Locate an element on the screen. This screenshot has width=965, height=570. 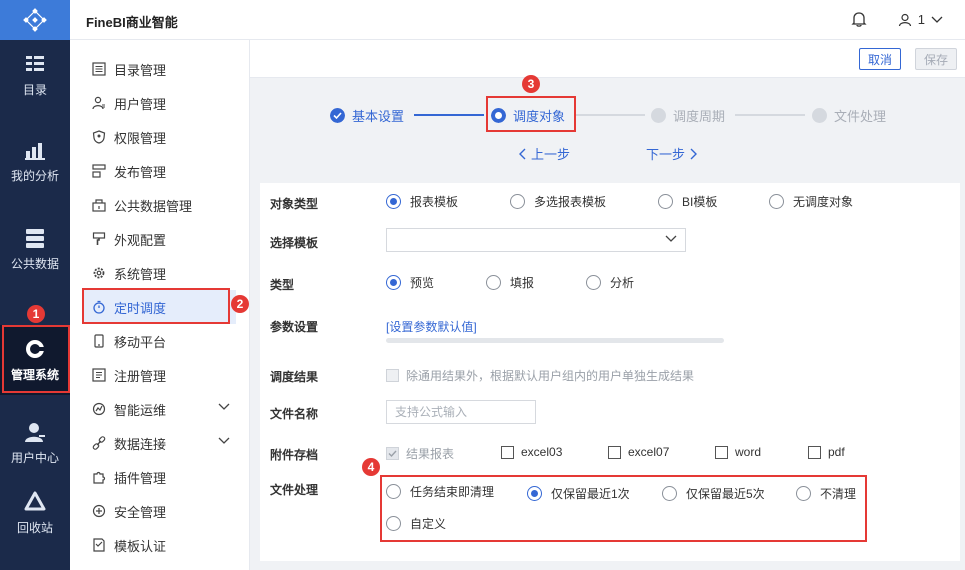
radio-report-template: 报表模板 is located at coordinates (422, 201).